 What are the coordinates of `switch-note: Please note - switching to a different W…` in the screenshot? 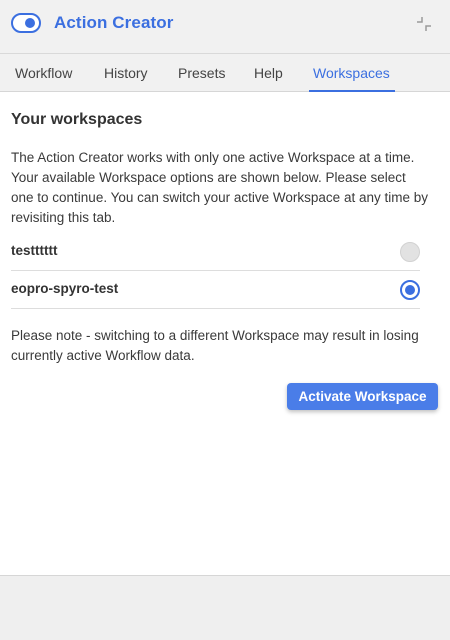 It's located at (215, 345).